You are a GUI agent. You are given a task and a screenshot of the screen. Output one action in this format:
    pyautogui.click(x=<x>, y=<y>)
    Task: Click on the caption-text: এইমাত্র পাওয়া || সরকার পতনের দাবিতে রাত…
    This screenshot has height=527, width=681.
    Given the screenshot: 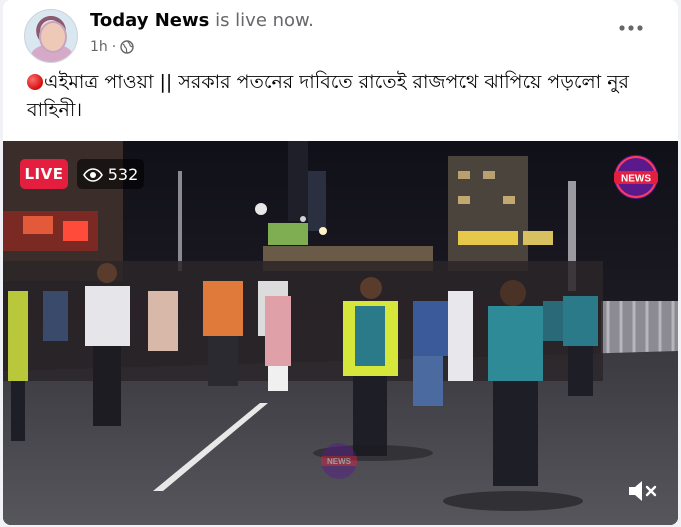 What is the action you would take?
    pyautogui.click(x=328, y=96)
    